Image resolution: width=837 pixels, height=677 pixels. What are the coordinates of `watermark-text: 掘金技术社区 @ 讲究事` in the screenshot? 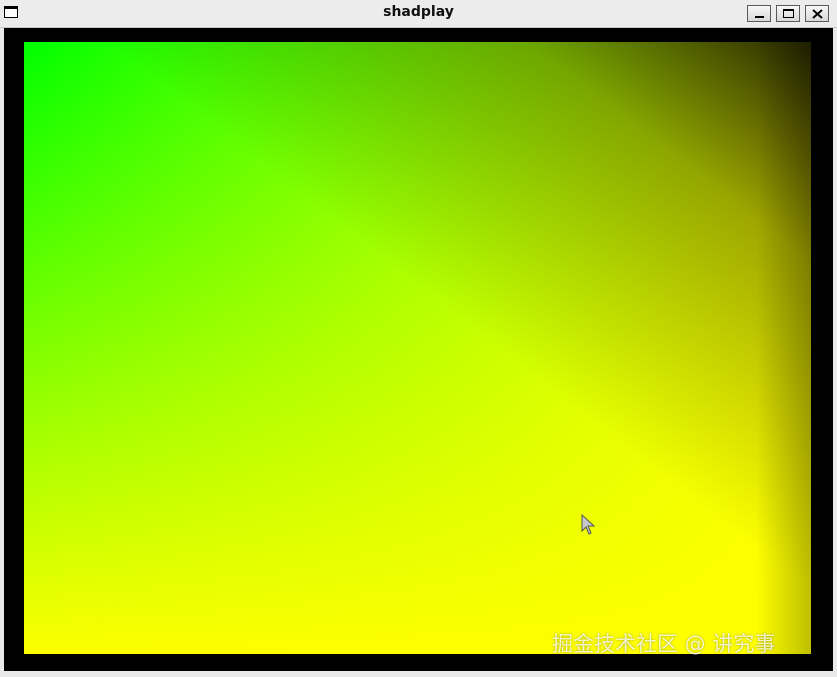 It's located at (664, 644).